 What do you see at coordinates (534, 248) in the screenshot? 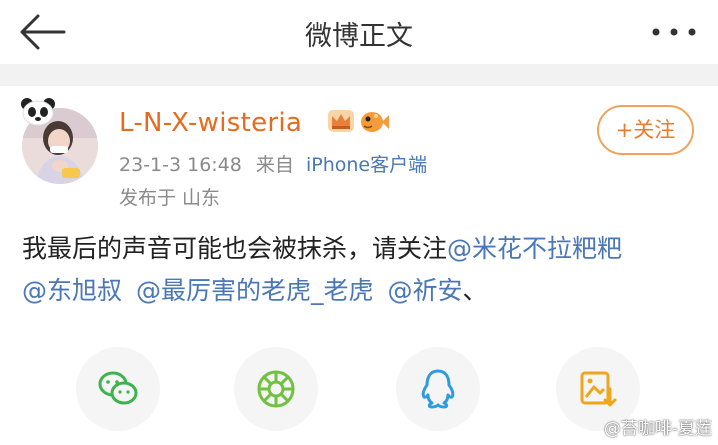
I see `mention-link: @米花不拉粑粑` at bounding box center [534, 248].